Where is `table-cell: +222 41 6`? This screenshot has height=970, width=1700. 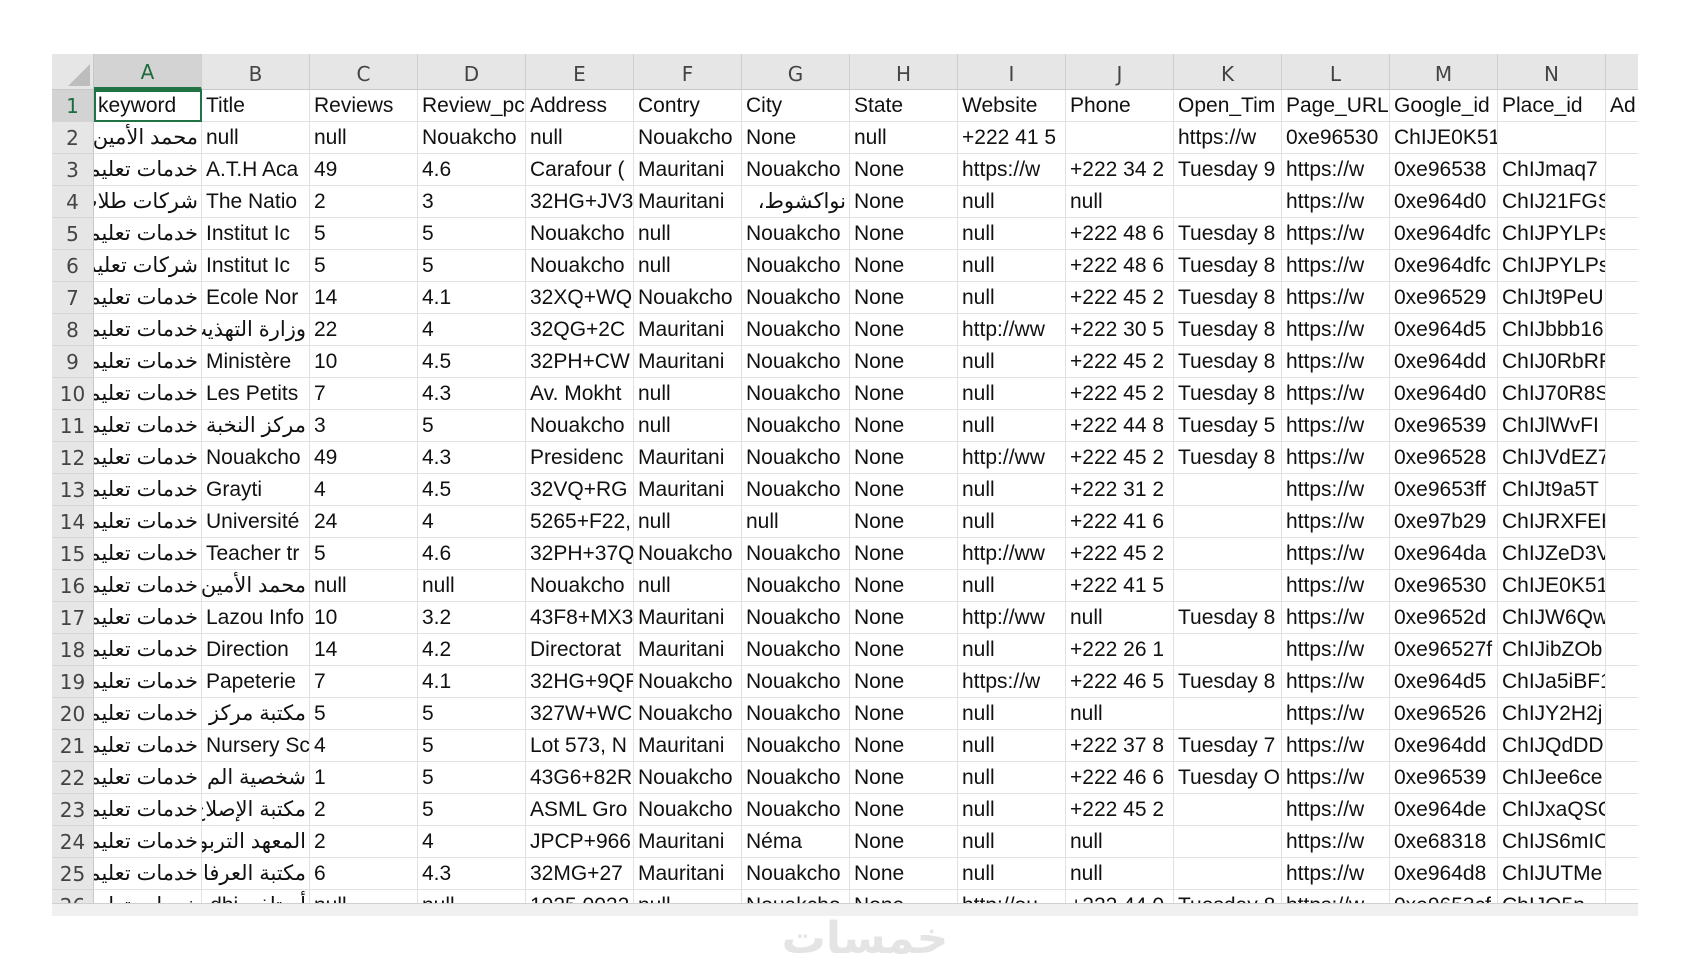
table-cell: +222 41 6 is located at coordinates (1120, 522).